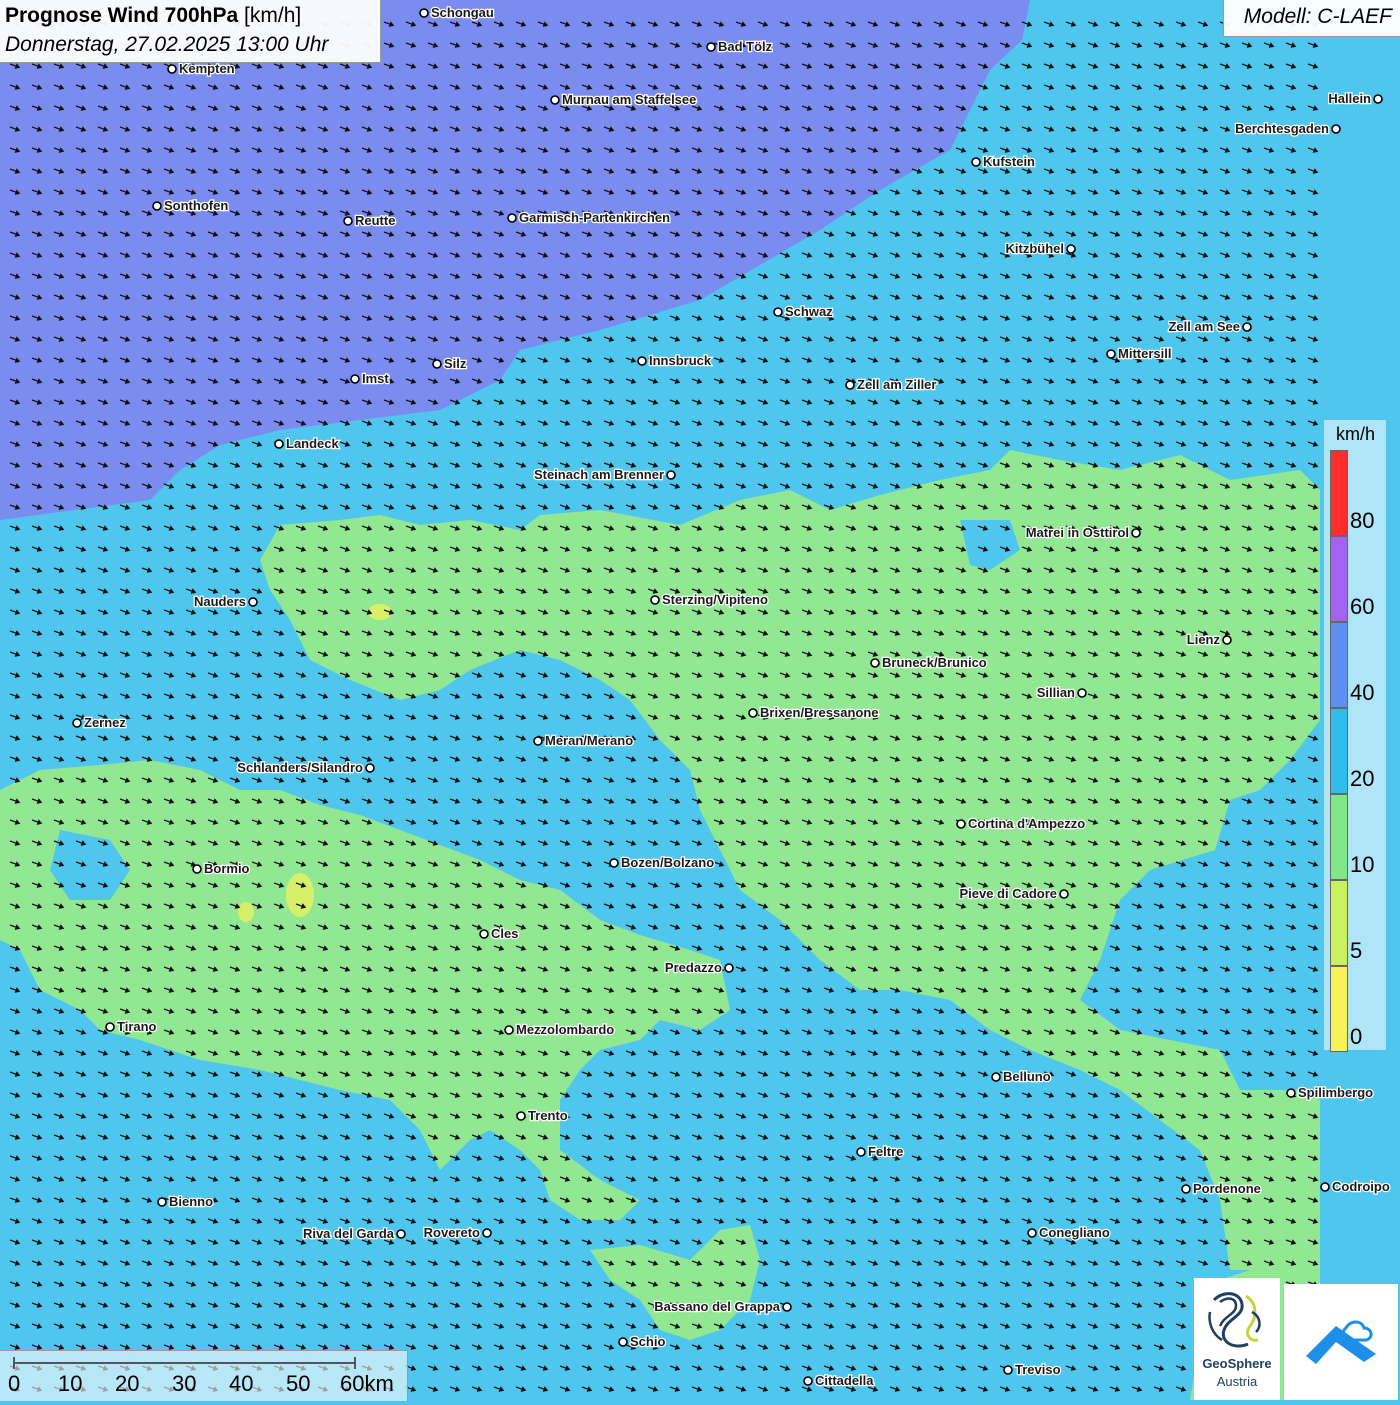 Image resolution: width=1400 pixels, height=1405 pixels. I want to click on city-label: Riva del Garda, so click(349, 1233).